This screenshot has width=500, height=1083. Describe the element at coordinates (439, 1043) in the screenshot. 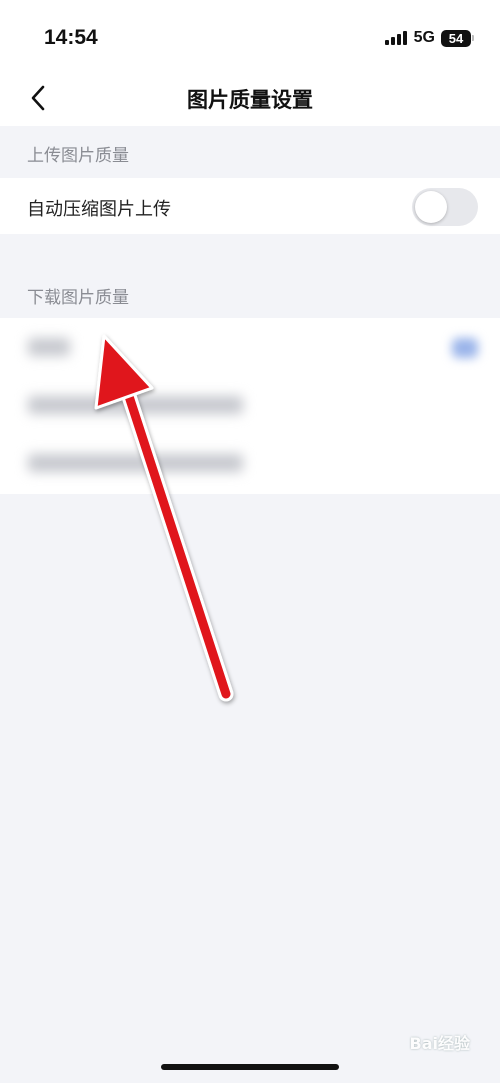

I see `watermark-logo: Bai经验` at that location.